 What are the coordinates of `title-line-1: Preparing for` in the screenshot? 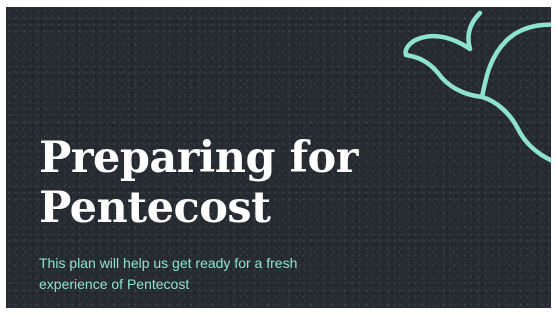 It's located at (198, 158).